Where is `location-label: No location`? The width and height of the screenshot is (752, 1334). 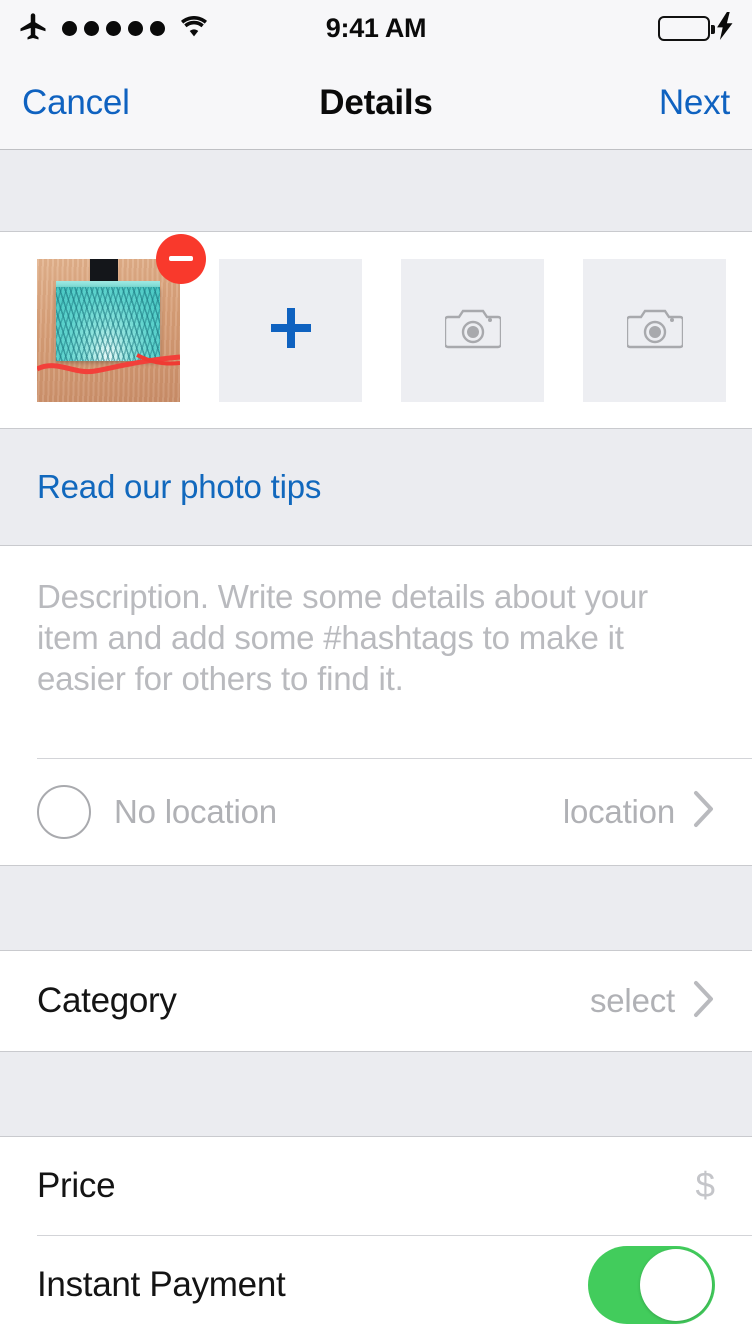 location-label: No location is located at coordinates (195, 811).